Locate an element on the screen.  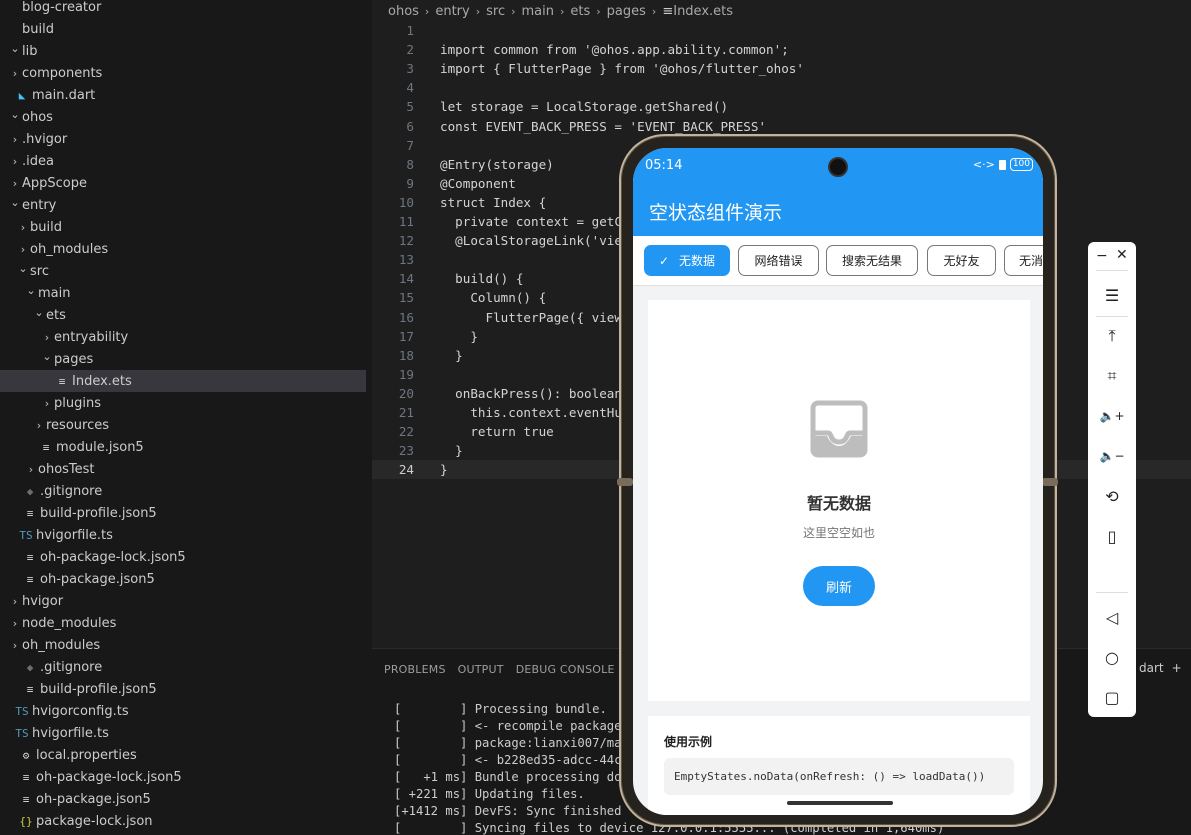
explorer-item: blog-creator is located at coordinates (183, 9).